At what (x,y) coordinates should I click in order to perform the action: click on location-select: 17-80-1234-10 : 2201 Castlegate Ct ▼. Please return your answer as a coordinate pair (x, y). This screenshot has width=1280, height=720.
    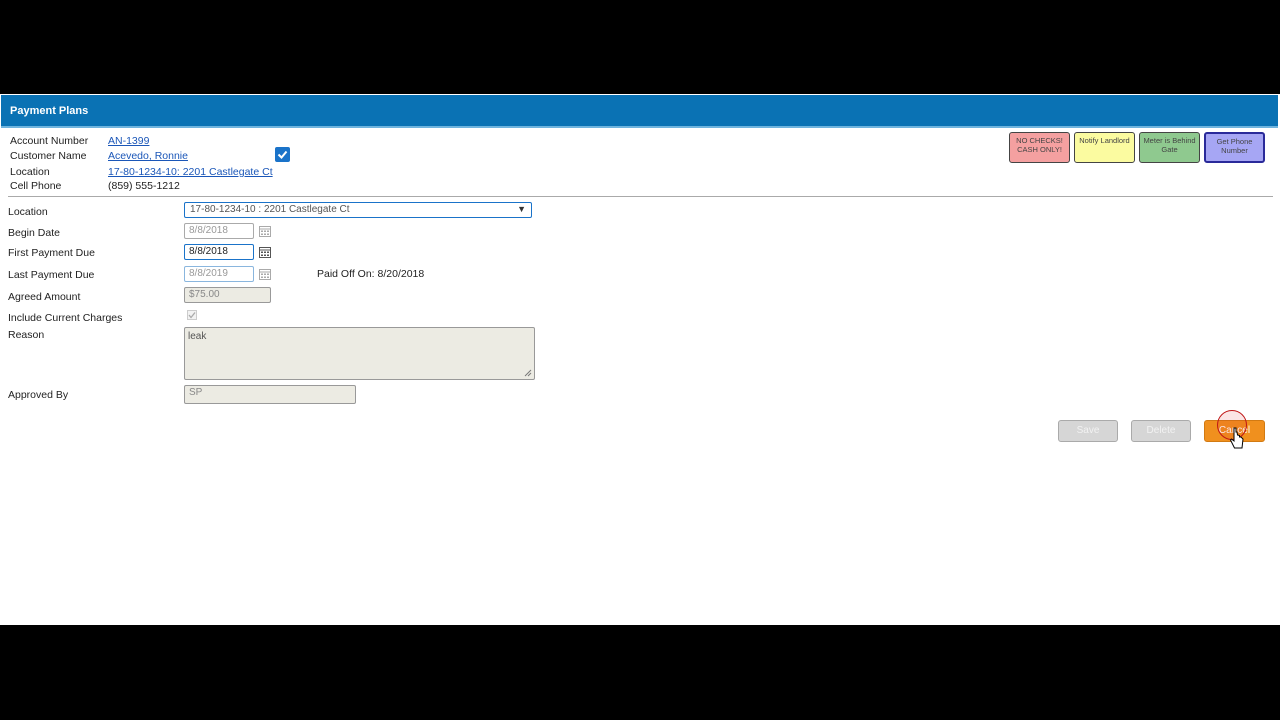
    Looking at the image, I should click on (358, 210).